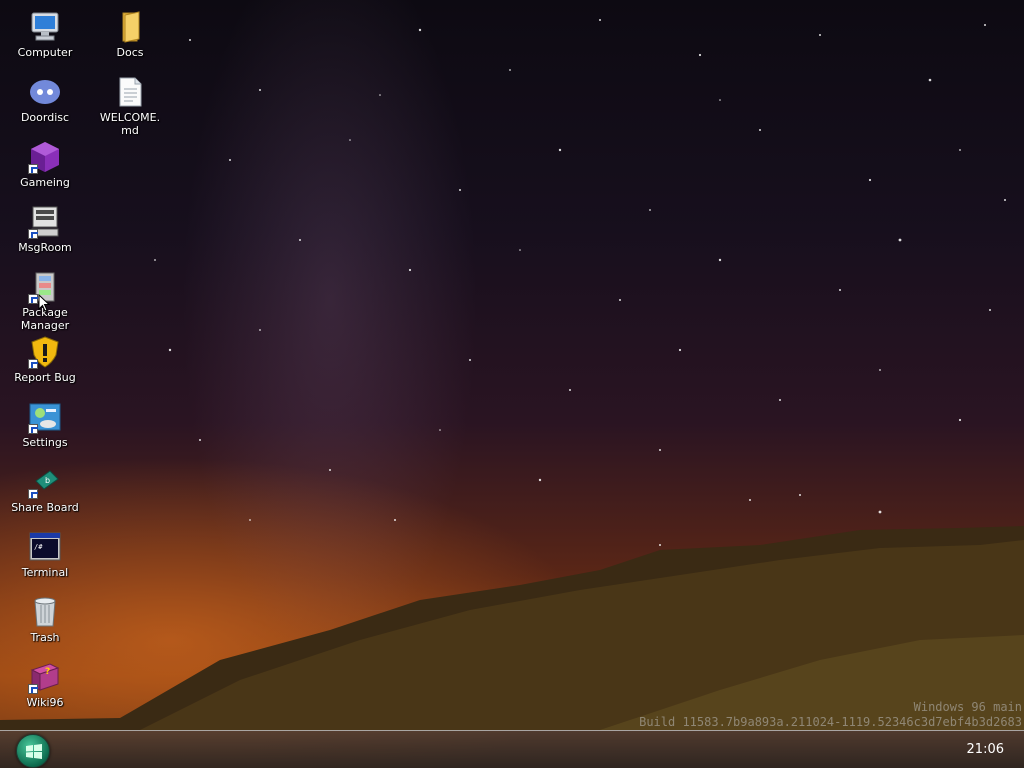 This screenshot has width=1024, height=768. I want to click on desktop-icon-report-bug: Report Bug, so click(45, 359).